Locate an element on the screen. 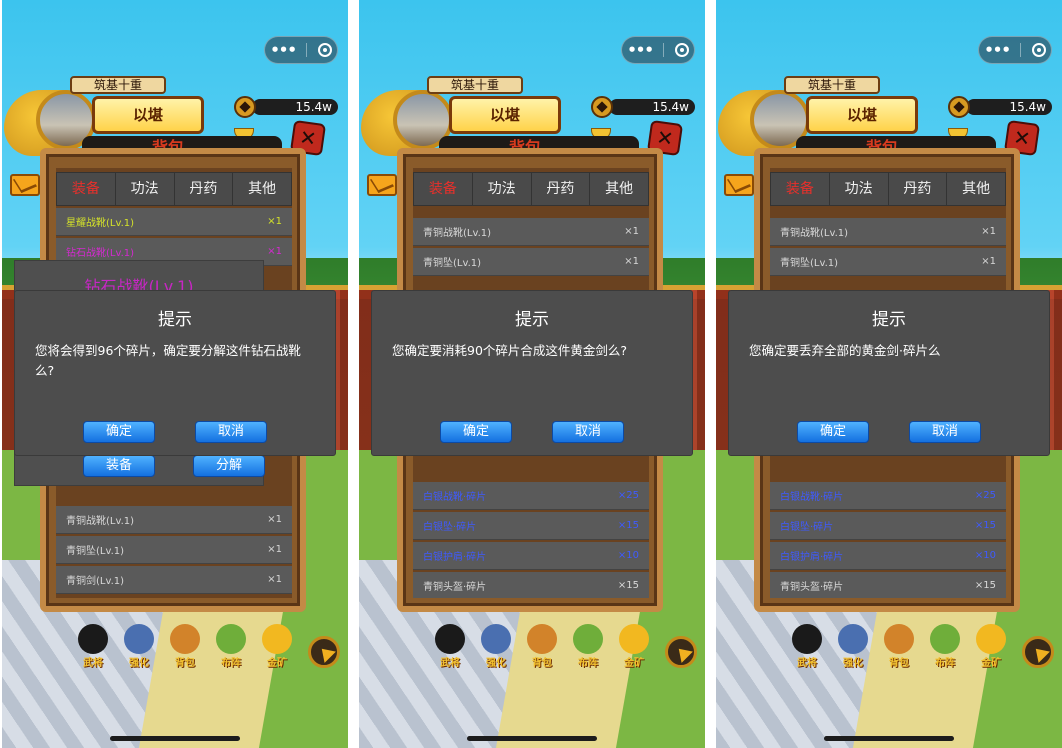 The height and width of the screenshot is (748, 1062). item-name: 白银战靴·碎片 is located at coordinates (812, 497).